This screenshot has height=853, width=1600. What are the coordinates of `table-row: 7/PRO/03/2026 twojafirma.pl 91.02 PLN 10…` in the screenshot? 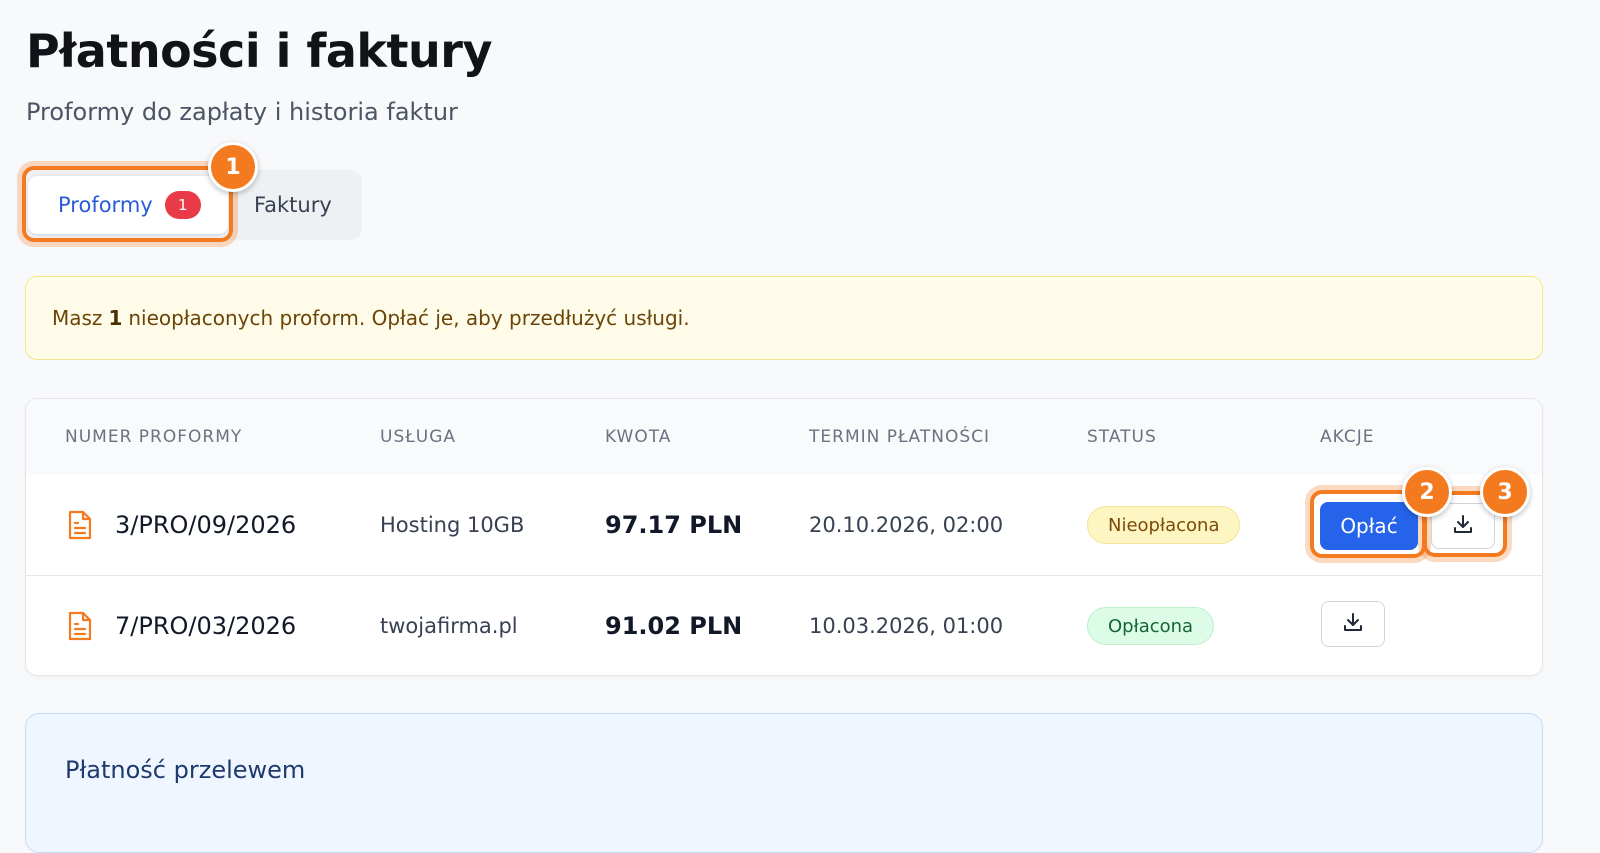 It's located at (784, 625).